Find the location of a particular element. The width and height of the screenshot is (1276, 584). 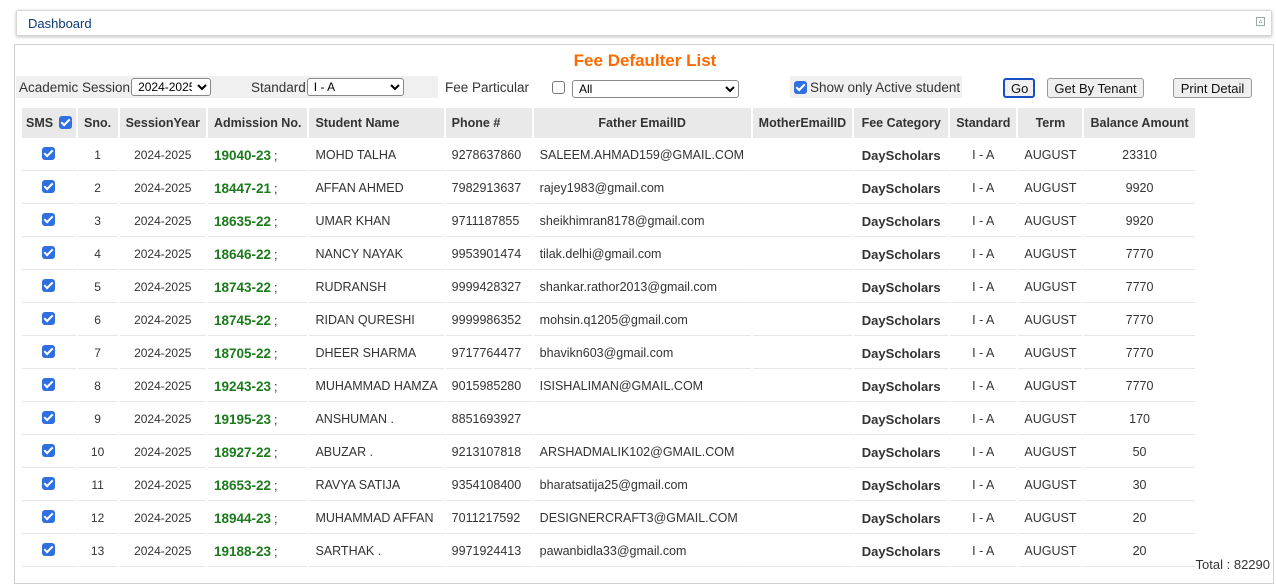

fee-particular-checkbox is located at coordinates (558, 87).